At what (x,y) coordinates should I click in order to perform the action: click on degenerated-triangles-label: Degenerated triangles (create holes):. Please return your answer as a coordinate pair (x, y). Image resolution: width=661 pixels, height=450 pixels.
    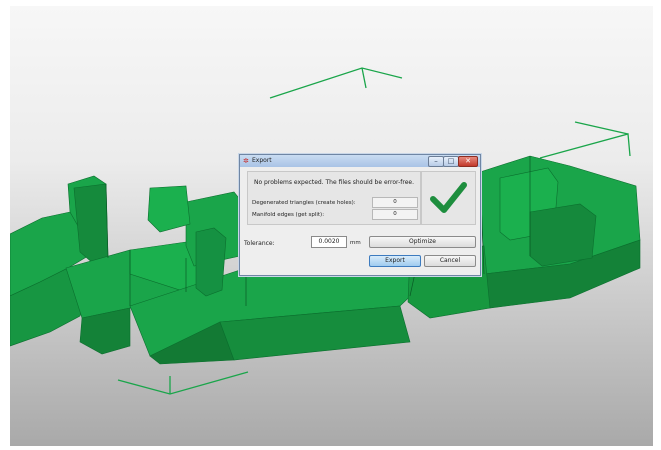
    Looking at the image, I should click on (304, 203).